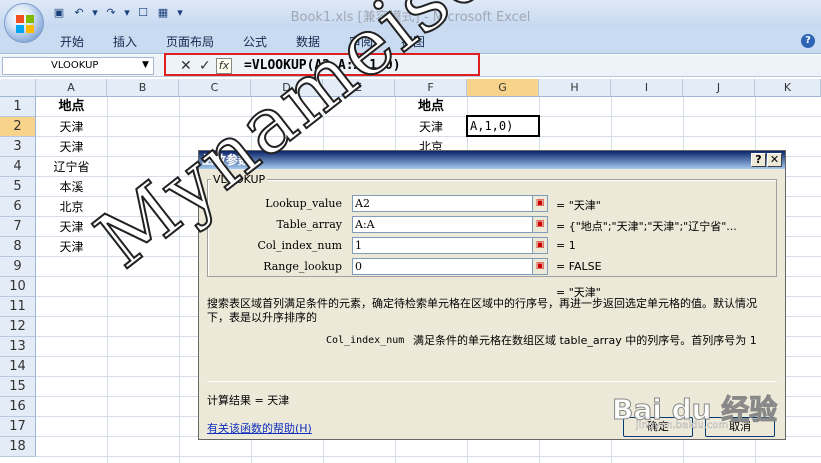 The width and height of the screenshot is (821, 463). What do you see at coordinates (431, 127) in the screenshot?
I see `cell-f2: 天津` at bounding box center [431, 127].